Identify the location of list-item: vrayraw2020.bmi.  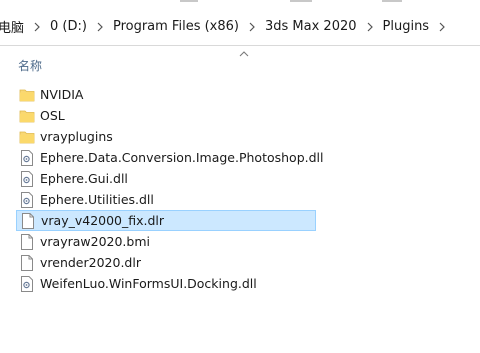
(166, 241).